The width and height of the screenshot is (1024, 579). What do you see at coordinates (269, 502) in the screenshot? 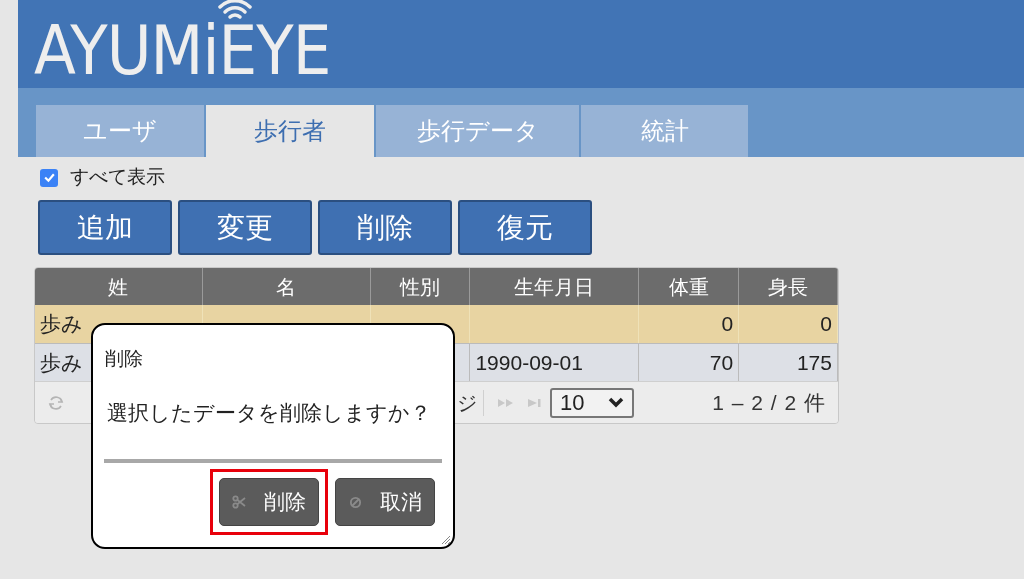
I see `dialog-button: 削除` at bounding box center [269, 502].